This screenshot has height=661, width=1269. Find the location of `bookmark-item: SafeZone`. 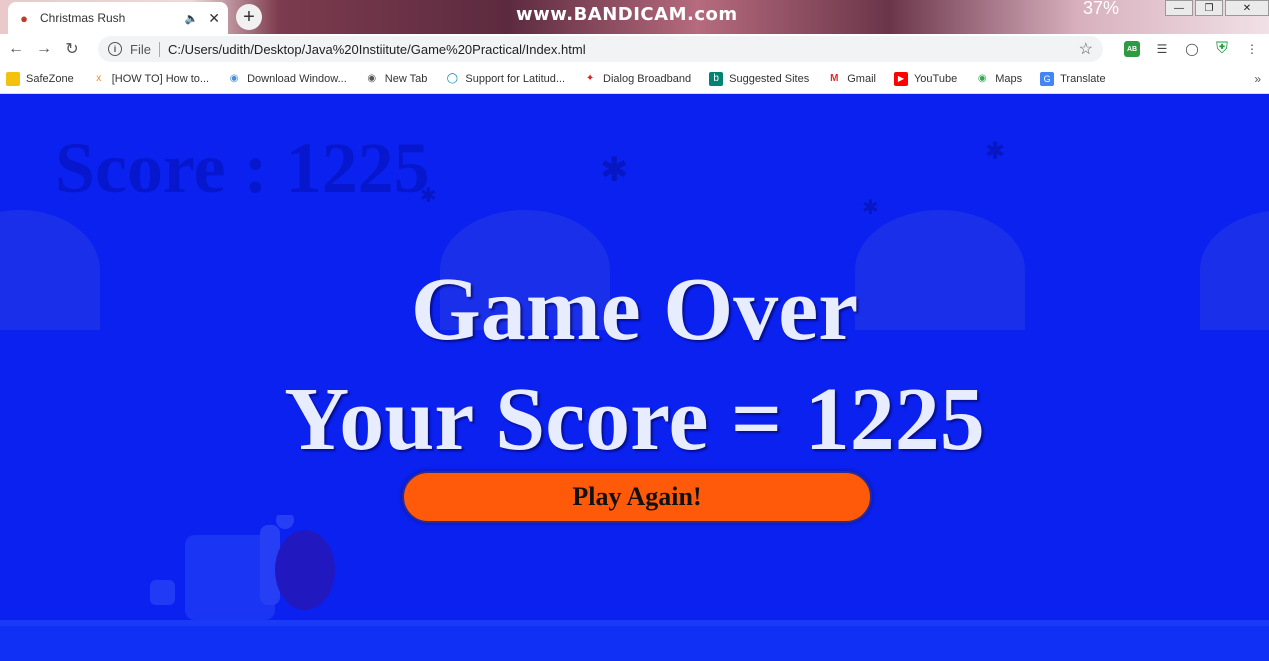

bookmark-item: SafeZone is located at coordinates (40, 78).